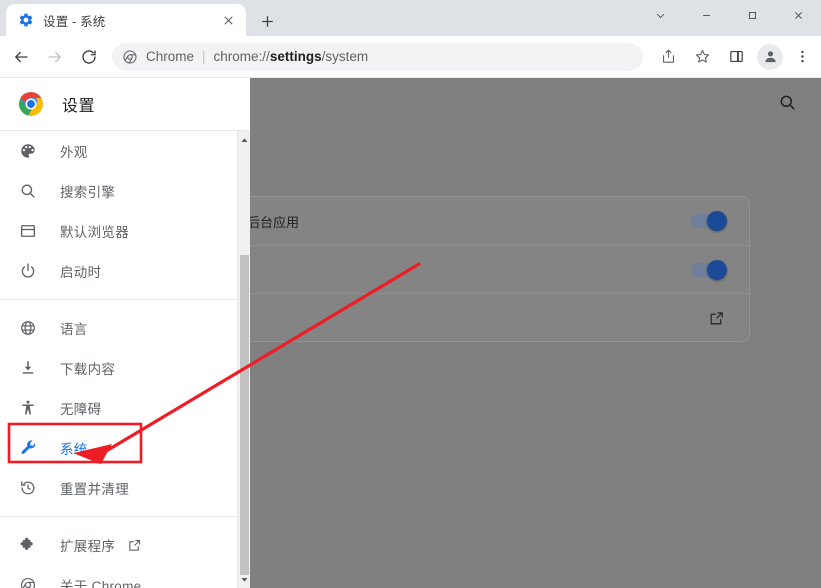 This screenshot has width=821, height=588. What do you see at coordinates (74, 329) in the screenshot?
I see `sidebar-item-label: 语言` at bounding box center [74, 329].